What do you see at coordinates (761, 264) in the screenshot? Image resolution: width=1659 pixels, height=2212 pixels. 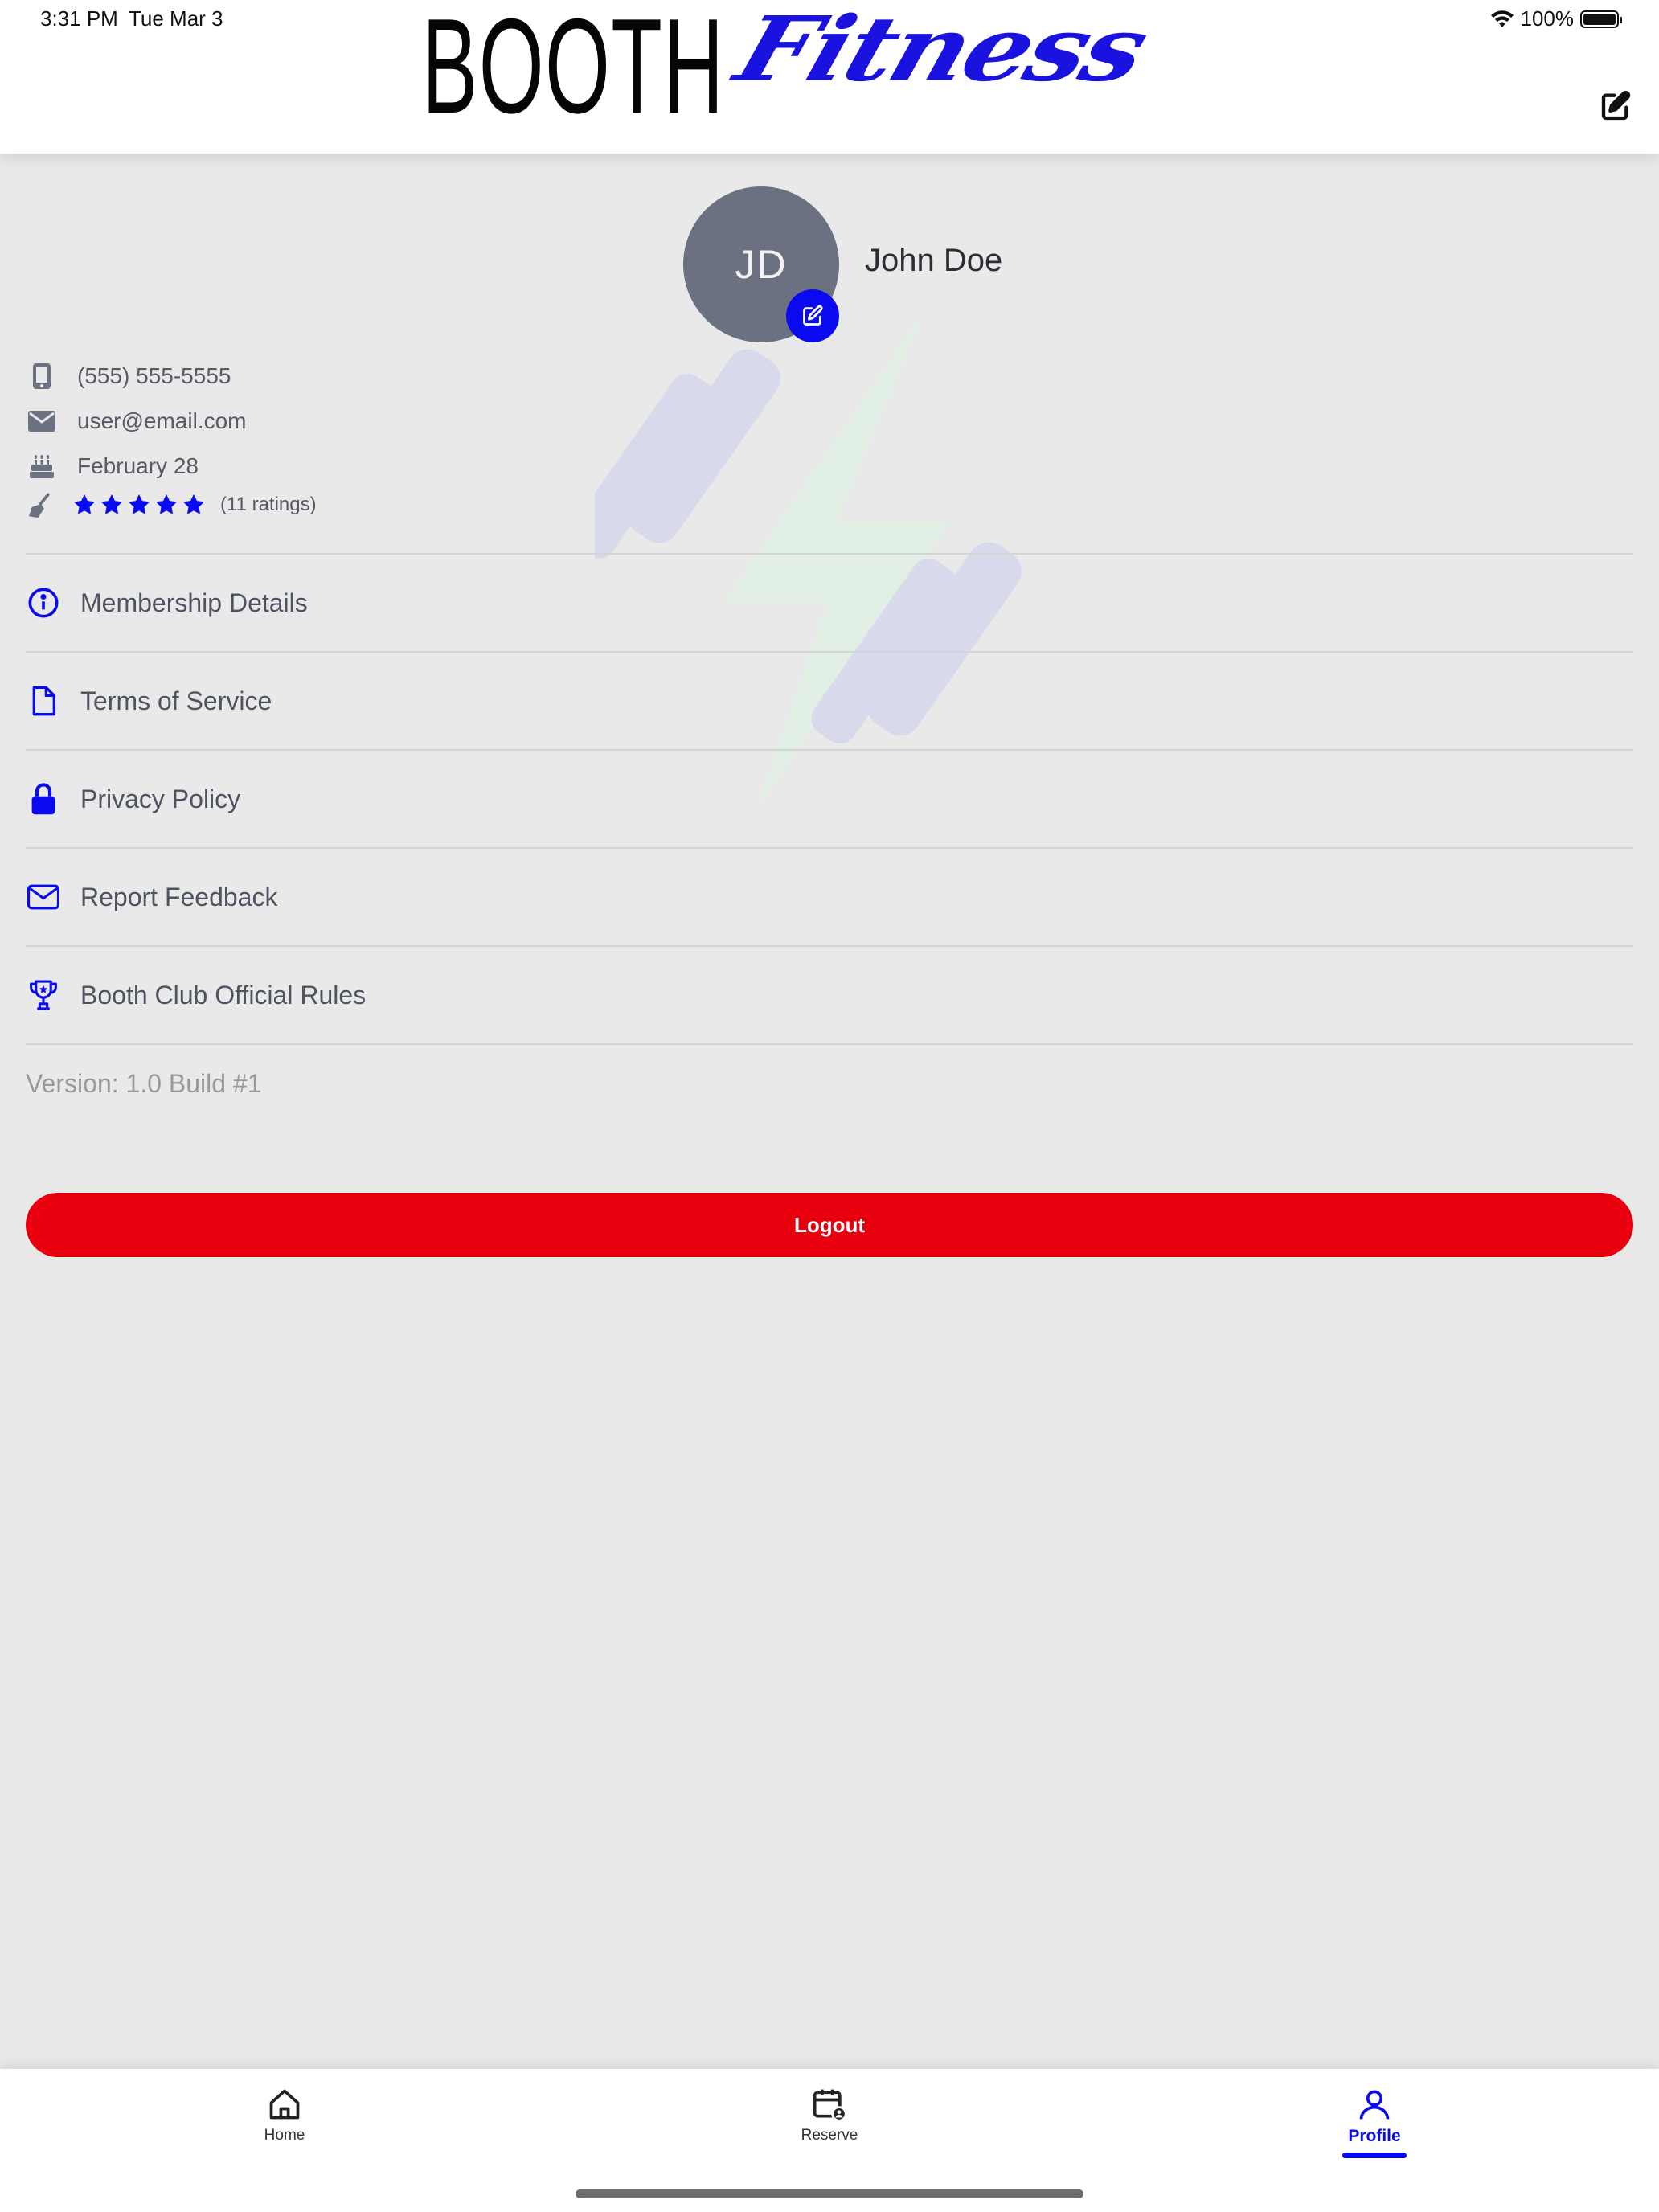 I see `avatar-initials: JD` at bounding box center [761, 264].